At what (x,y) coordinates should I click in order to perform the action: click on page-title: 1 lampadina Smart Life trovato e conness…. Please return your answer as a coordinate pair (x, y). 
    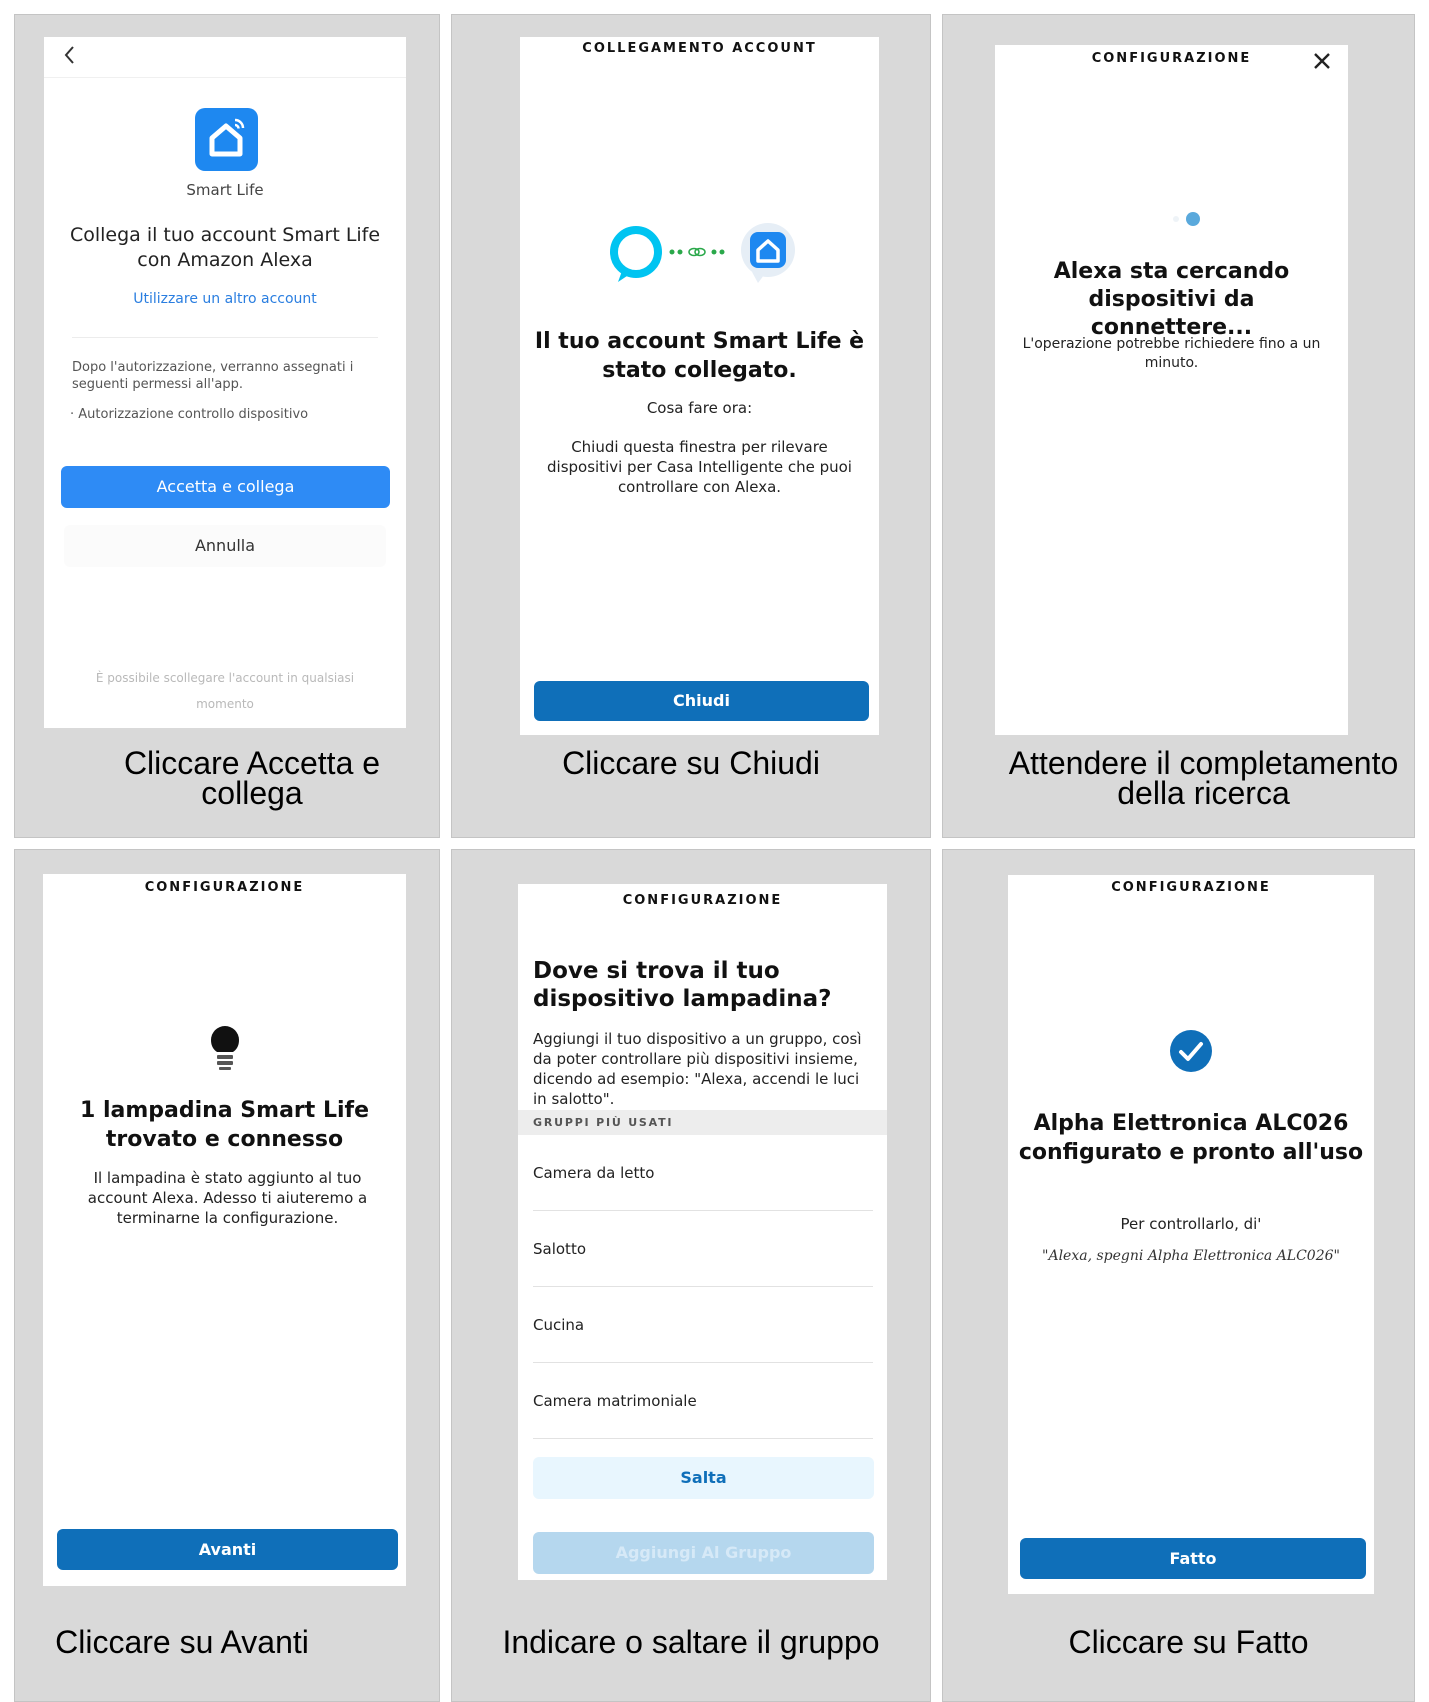
    Looking at the image, I should click on (224, 1125).